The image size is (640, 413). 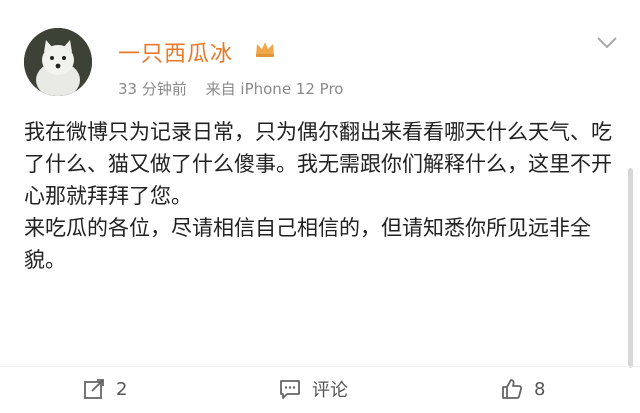 I want to click on post-meta: 33 分钟前 来自 iPhone 12 Pro, so click(x=230, y=88).